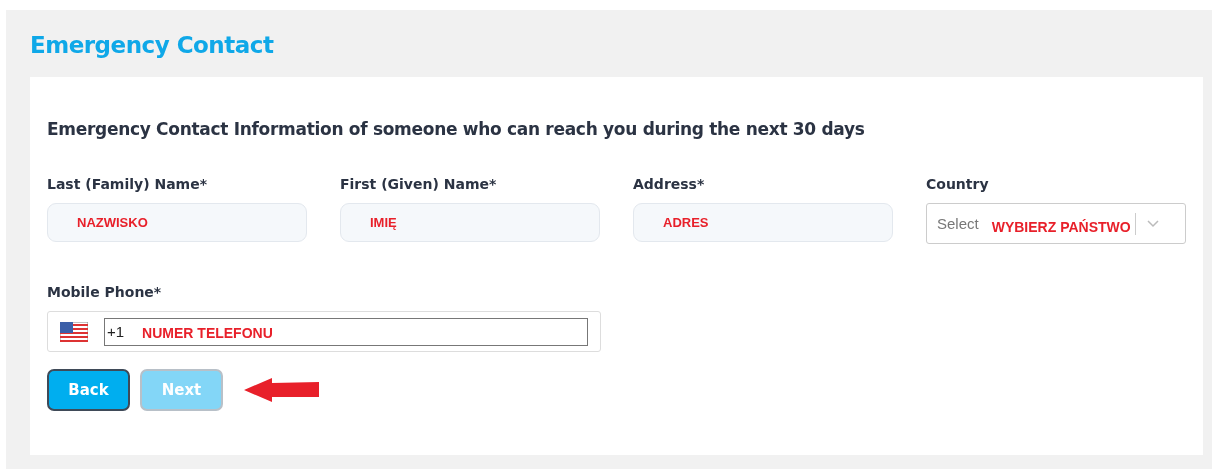 The width and height of the screenshot is (1212, 469). I want to click on field-label: Country, so click(958, 184).